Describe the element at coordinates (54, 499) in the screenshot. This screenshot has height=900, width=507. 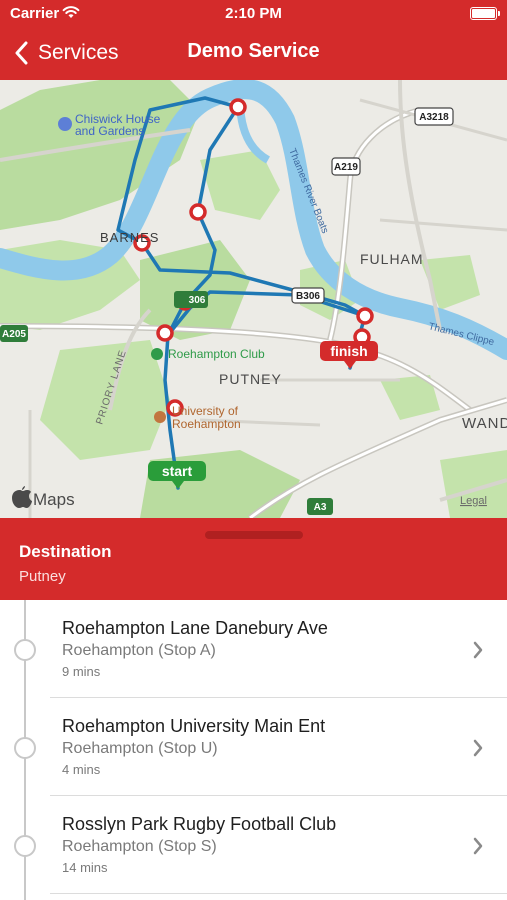
I see `maps-brand: Maps` at that location.